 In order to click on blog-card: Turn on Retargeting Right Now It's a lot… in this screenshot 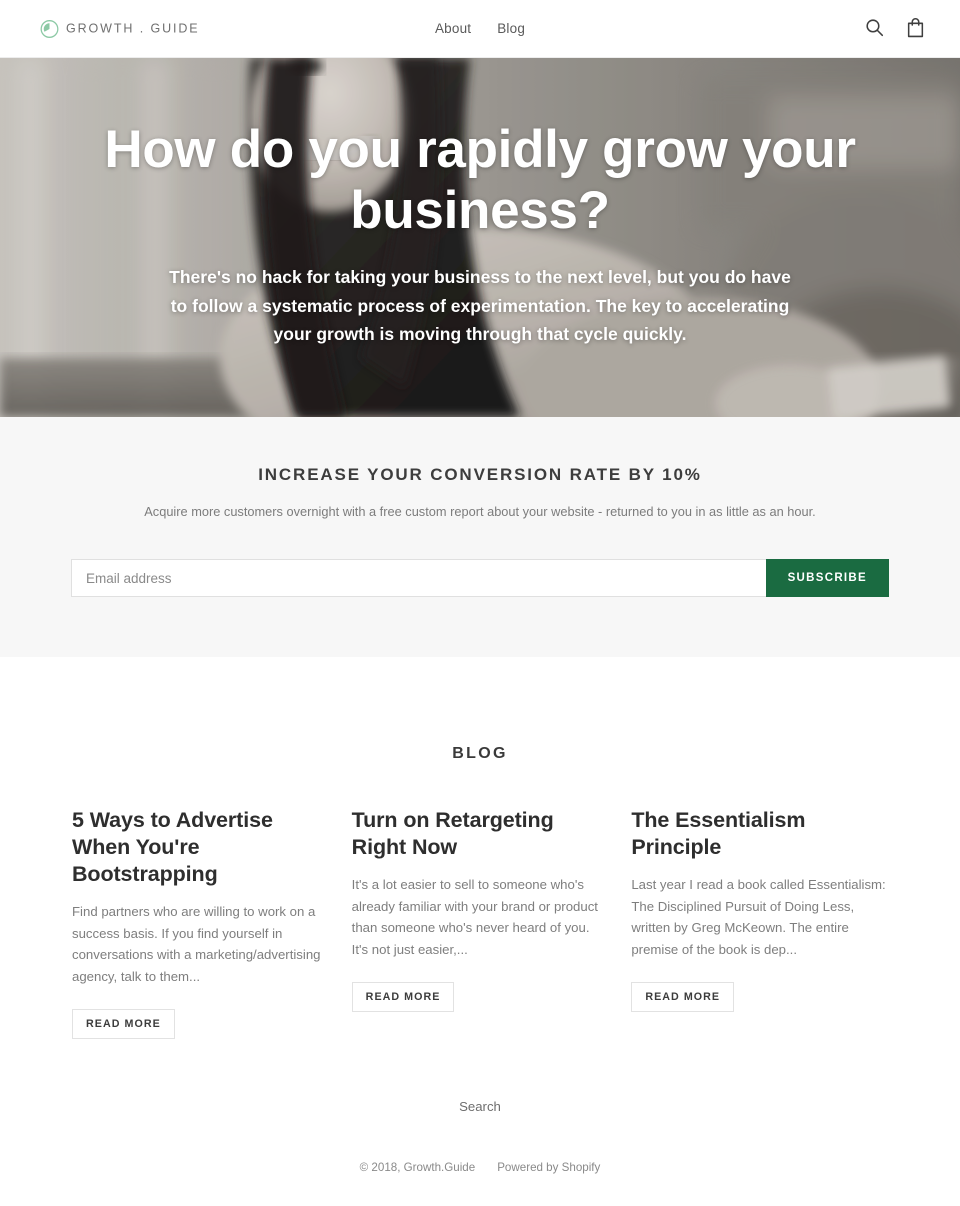, I will do `click(480, 910)`.